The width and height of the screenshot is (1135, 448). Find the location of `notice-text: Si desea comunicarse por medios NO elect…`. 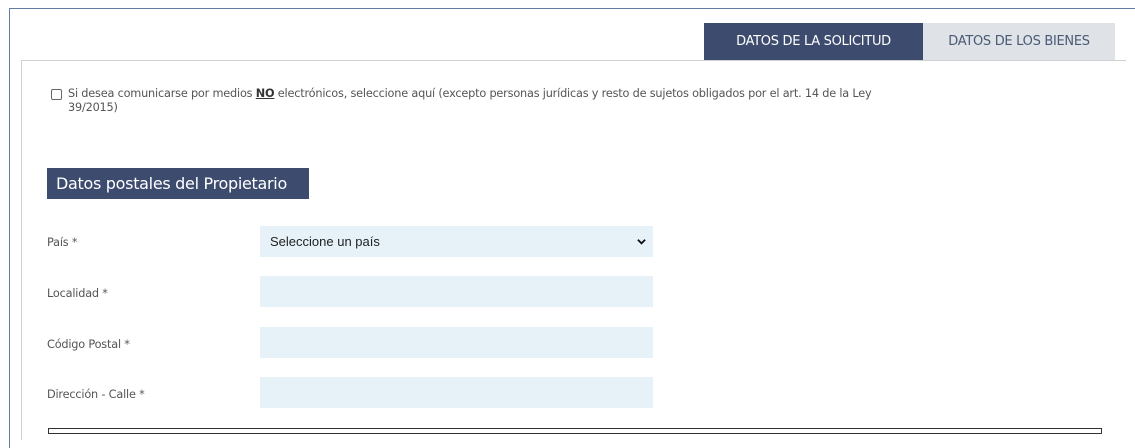

notice-text: Si desea comunicarse por medios NO elect… is located at coordinates (488, 101).